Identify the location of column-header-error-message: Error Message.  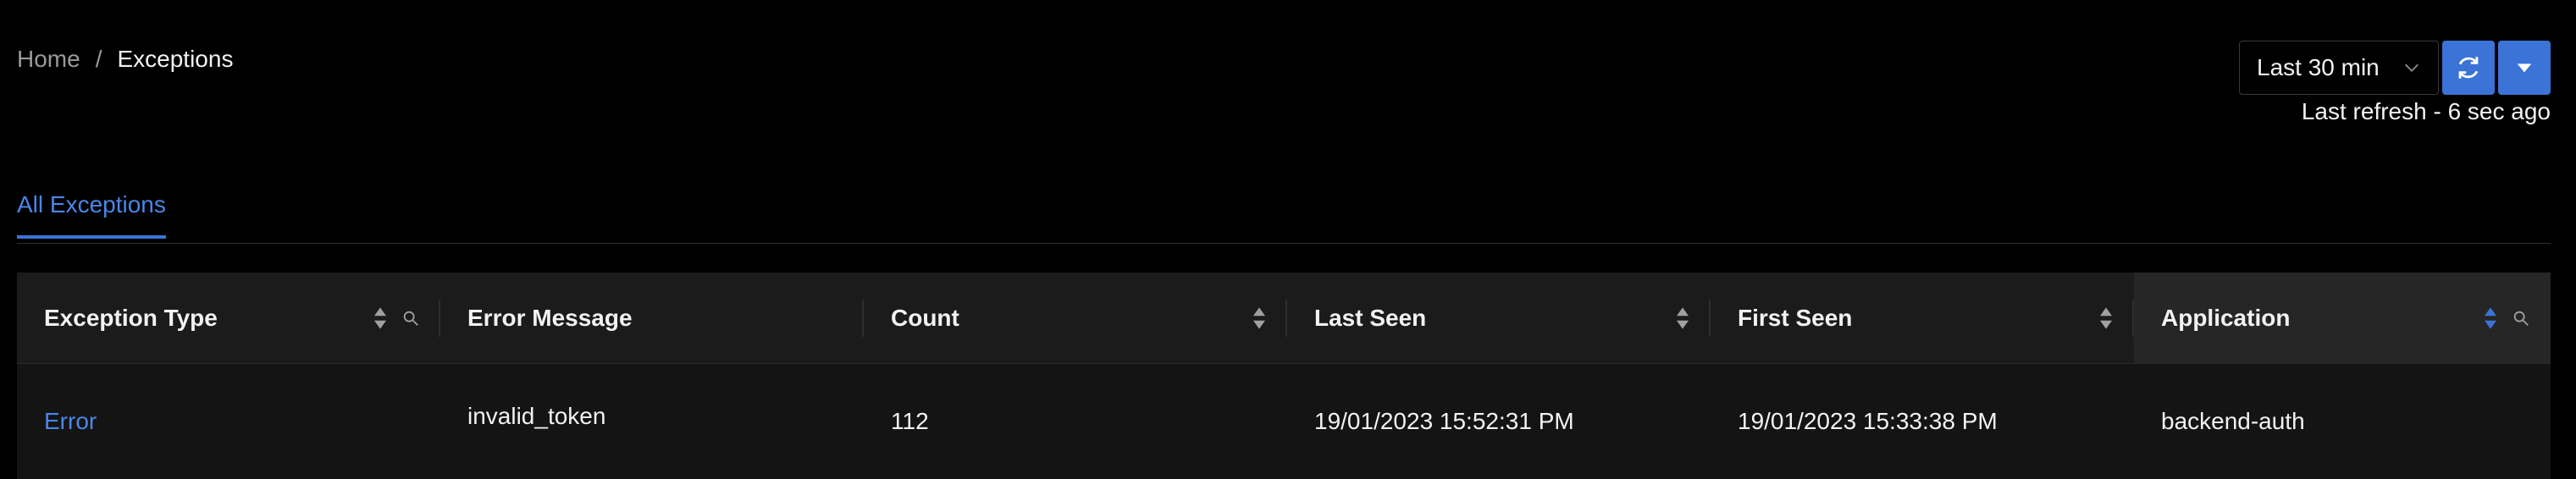
(652, 318).